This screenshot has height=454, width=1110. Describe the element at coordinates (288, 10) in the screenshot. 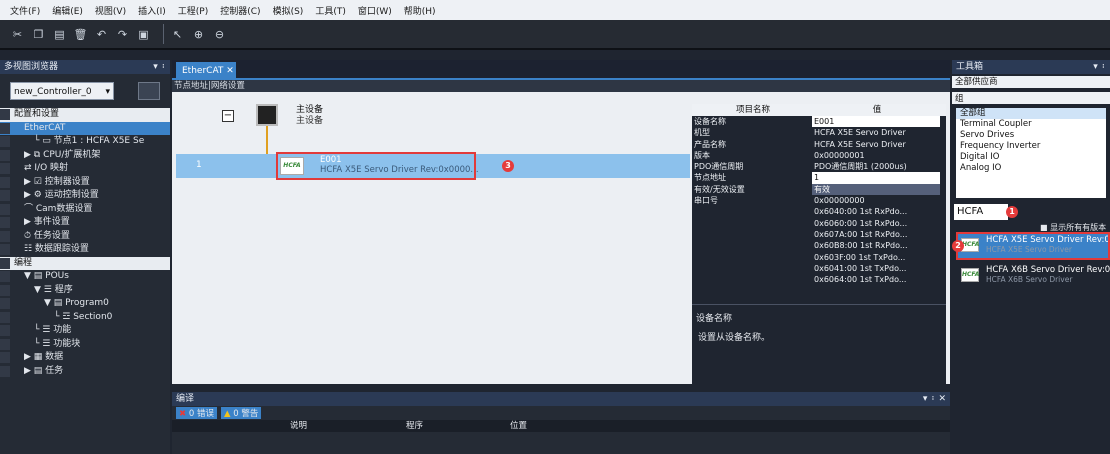

I see `menu-item: 模拟(S)` at that location.